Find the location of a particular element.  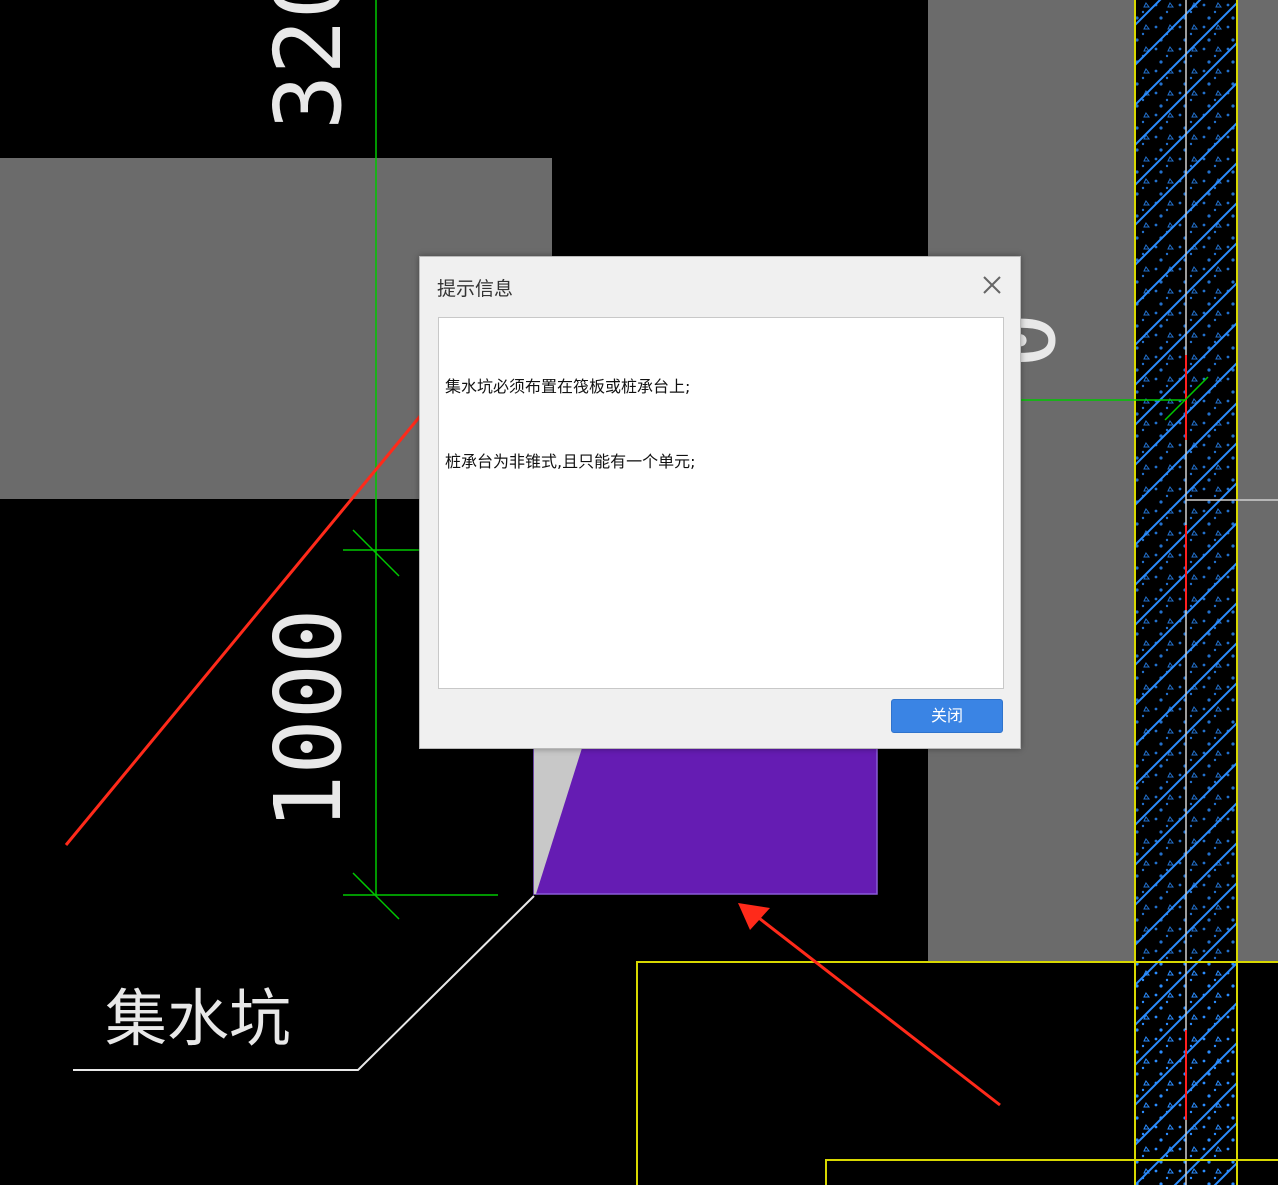

dialog-title: 提示信息 is located at coordinates (475, 289).